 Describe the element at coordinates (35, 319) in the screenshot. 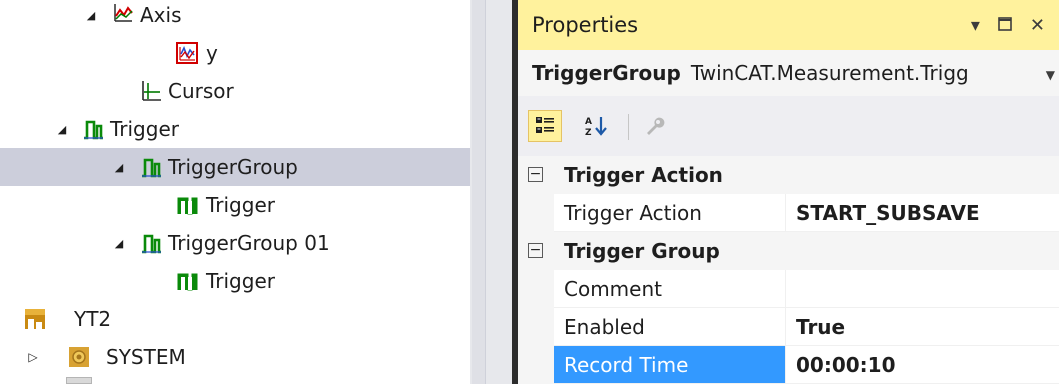

I see `yt-project-icon` at that location.